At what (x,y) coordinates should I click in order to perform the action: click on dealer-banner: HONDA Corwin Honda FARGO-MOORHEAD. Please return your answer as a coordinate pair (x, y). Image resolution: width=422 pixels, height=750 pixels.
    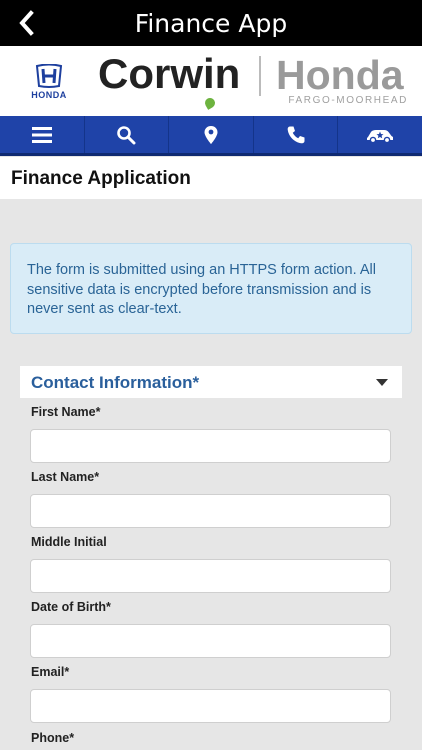
    Looking at the image, I should click on (211, 81).